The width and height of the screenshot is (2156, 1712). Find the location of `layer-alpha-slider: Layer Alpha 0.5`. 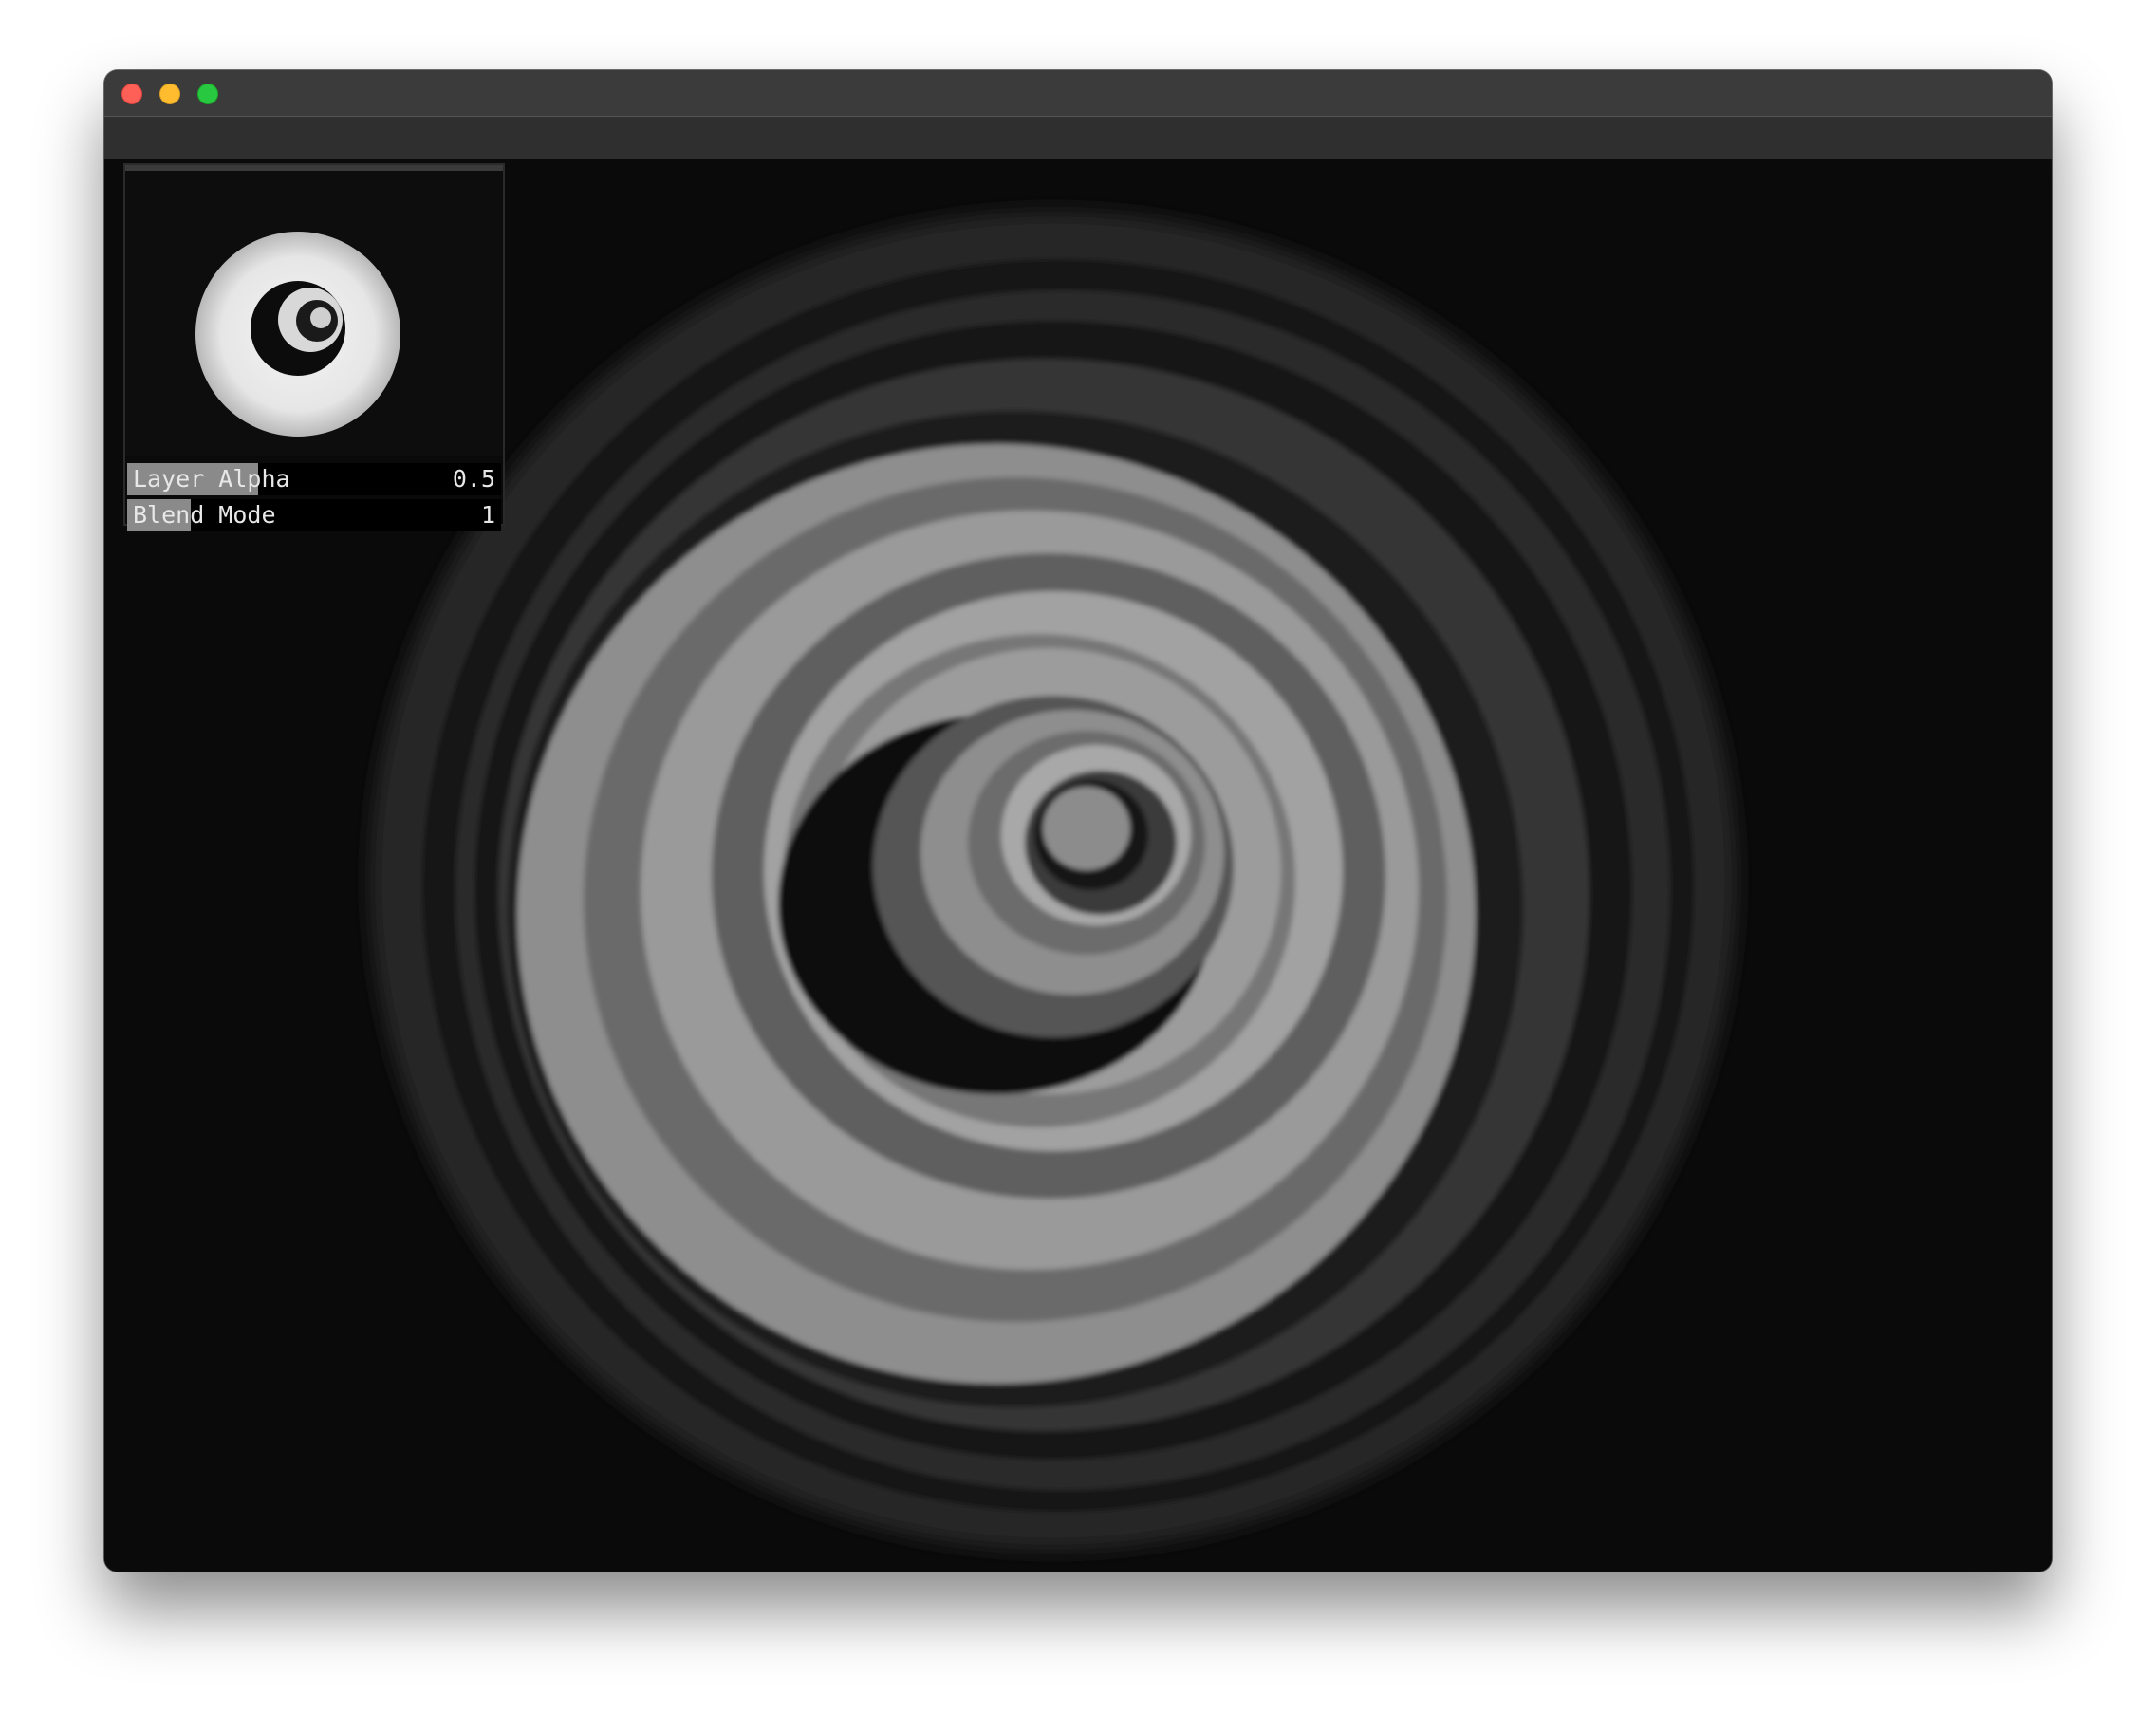

layer-alpha-slider: Layer Alpha 0.5 is located at coordinates (314, 479).